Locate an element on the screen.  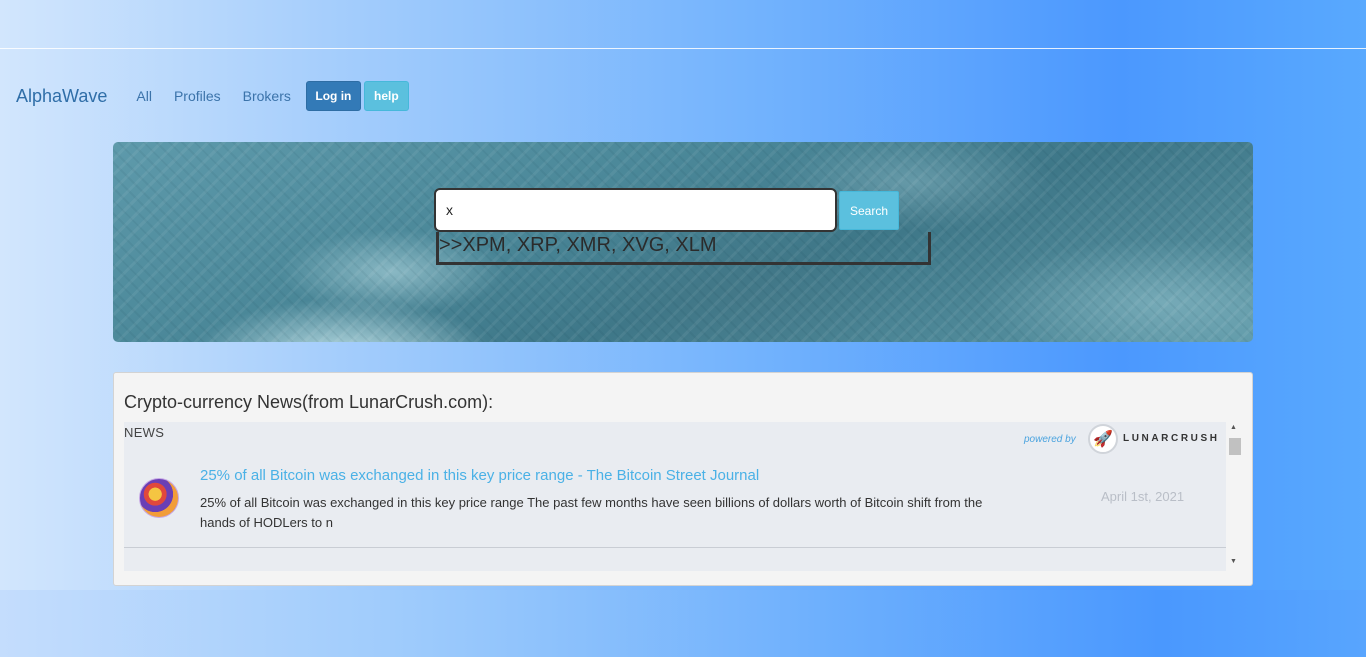
brand-link: AlphaWave is located at coordinates (61, 96).